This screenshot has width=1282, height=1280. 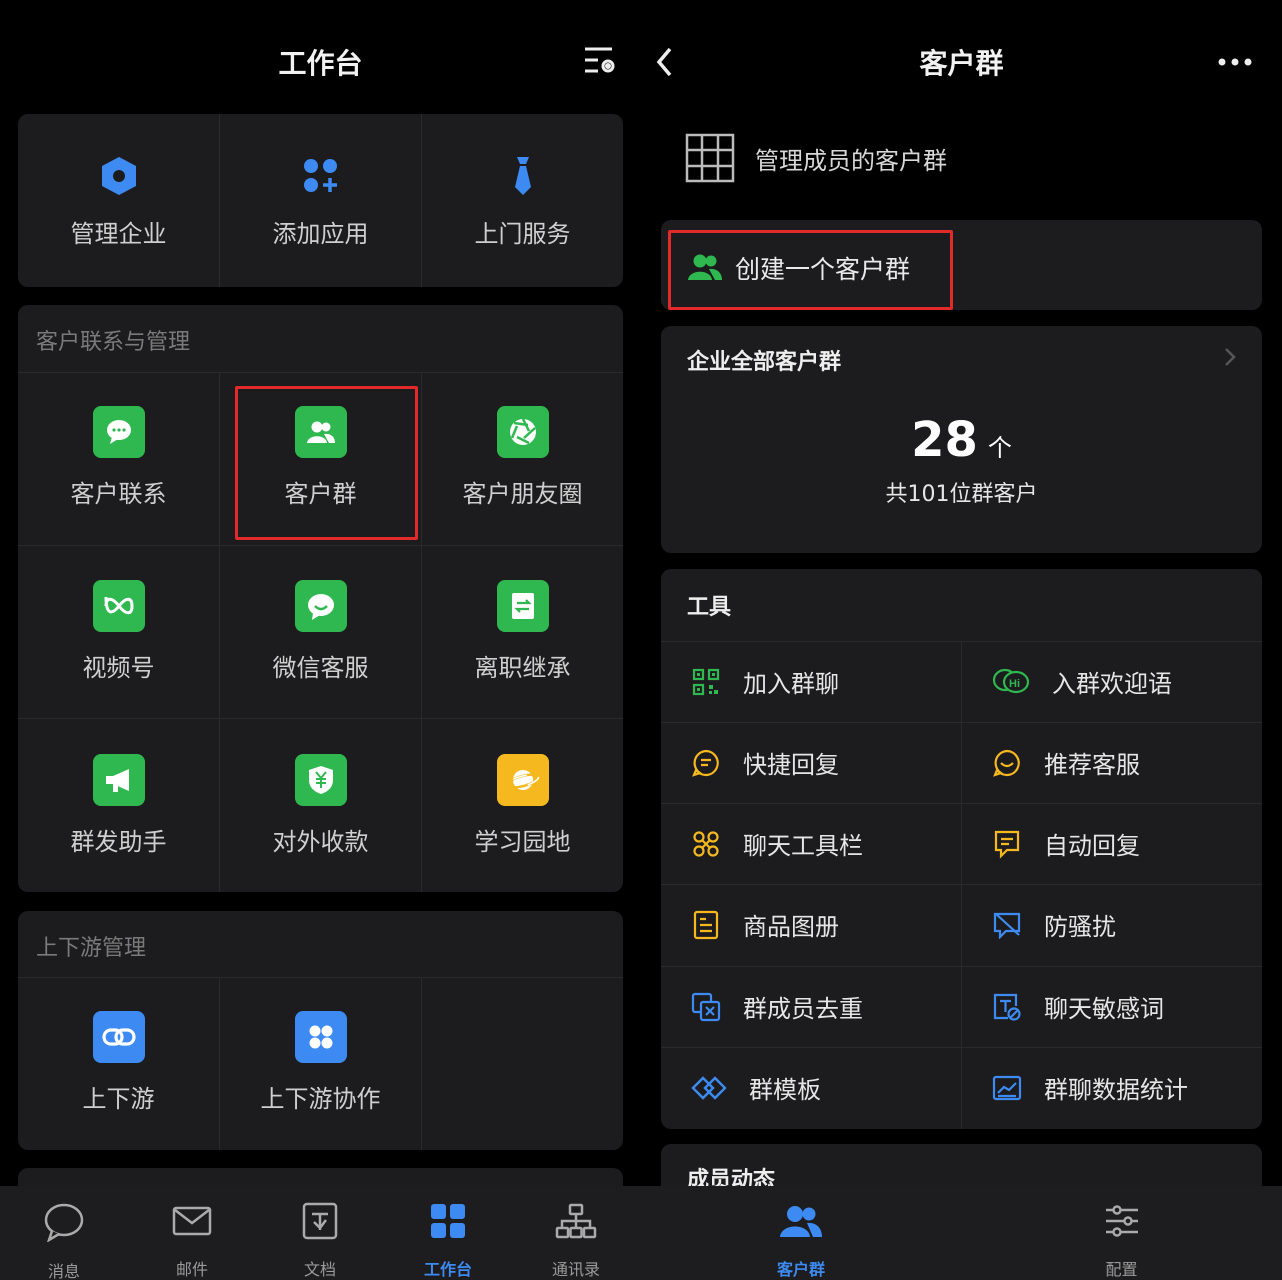 I want to click on wechat-service-button: 微信客服, so click(x=320, y=631).